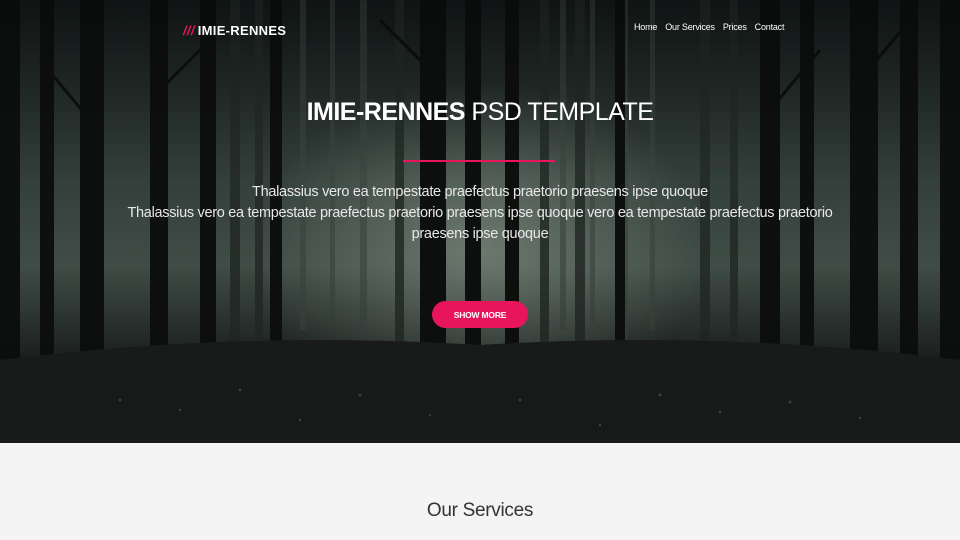 The image size is (960, 540). I want to click on services-title: Our Services, so click(480, 510).